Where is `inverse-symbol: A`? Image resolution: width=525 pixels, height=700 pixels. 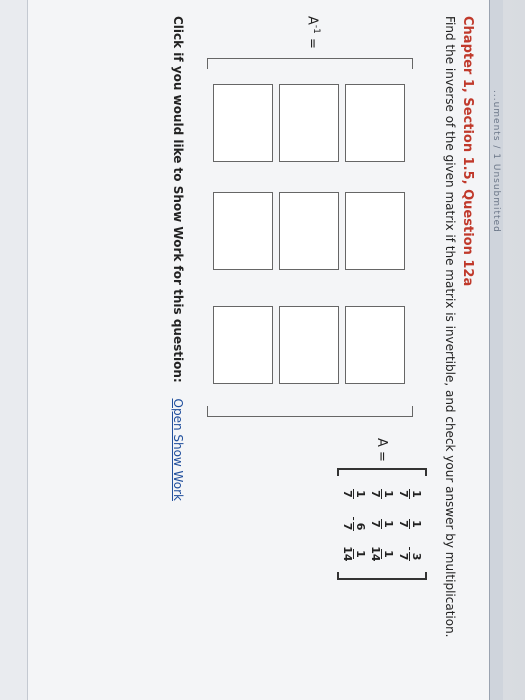
inverse-symbol: A is located at coordinates (312, 20).